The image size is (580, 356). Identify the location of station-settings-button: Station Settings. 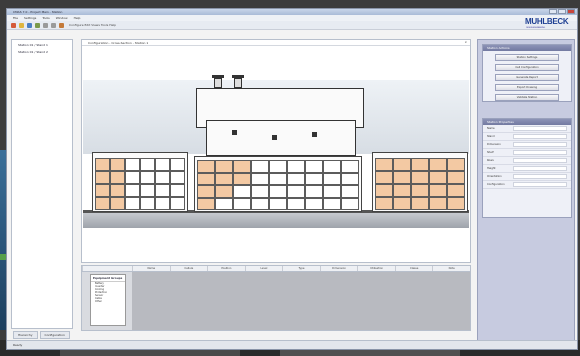
(527, 57).